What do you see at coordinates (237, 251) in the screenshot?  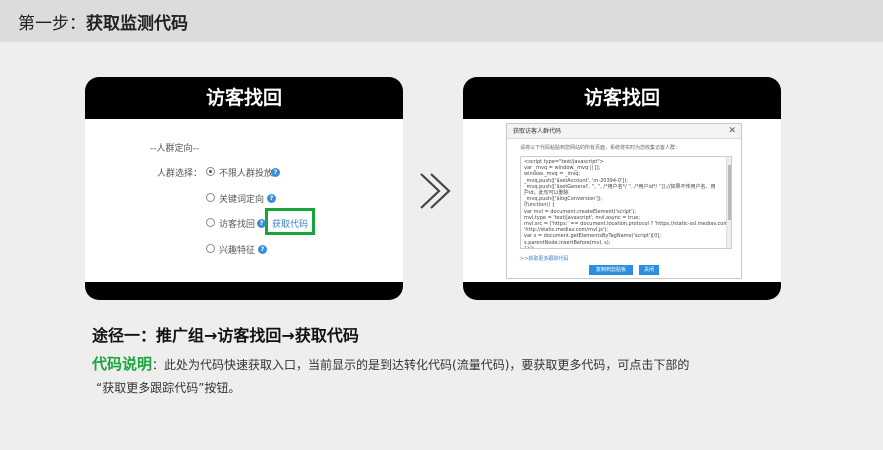 I see `option-label-4: 兴趣特征` at bounding box center [237, 251].